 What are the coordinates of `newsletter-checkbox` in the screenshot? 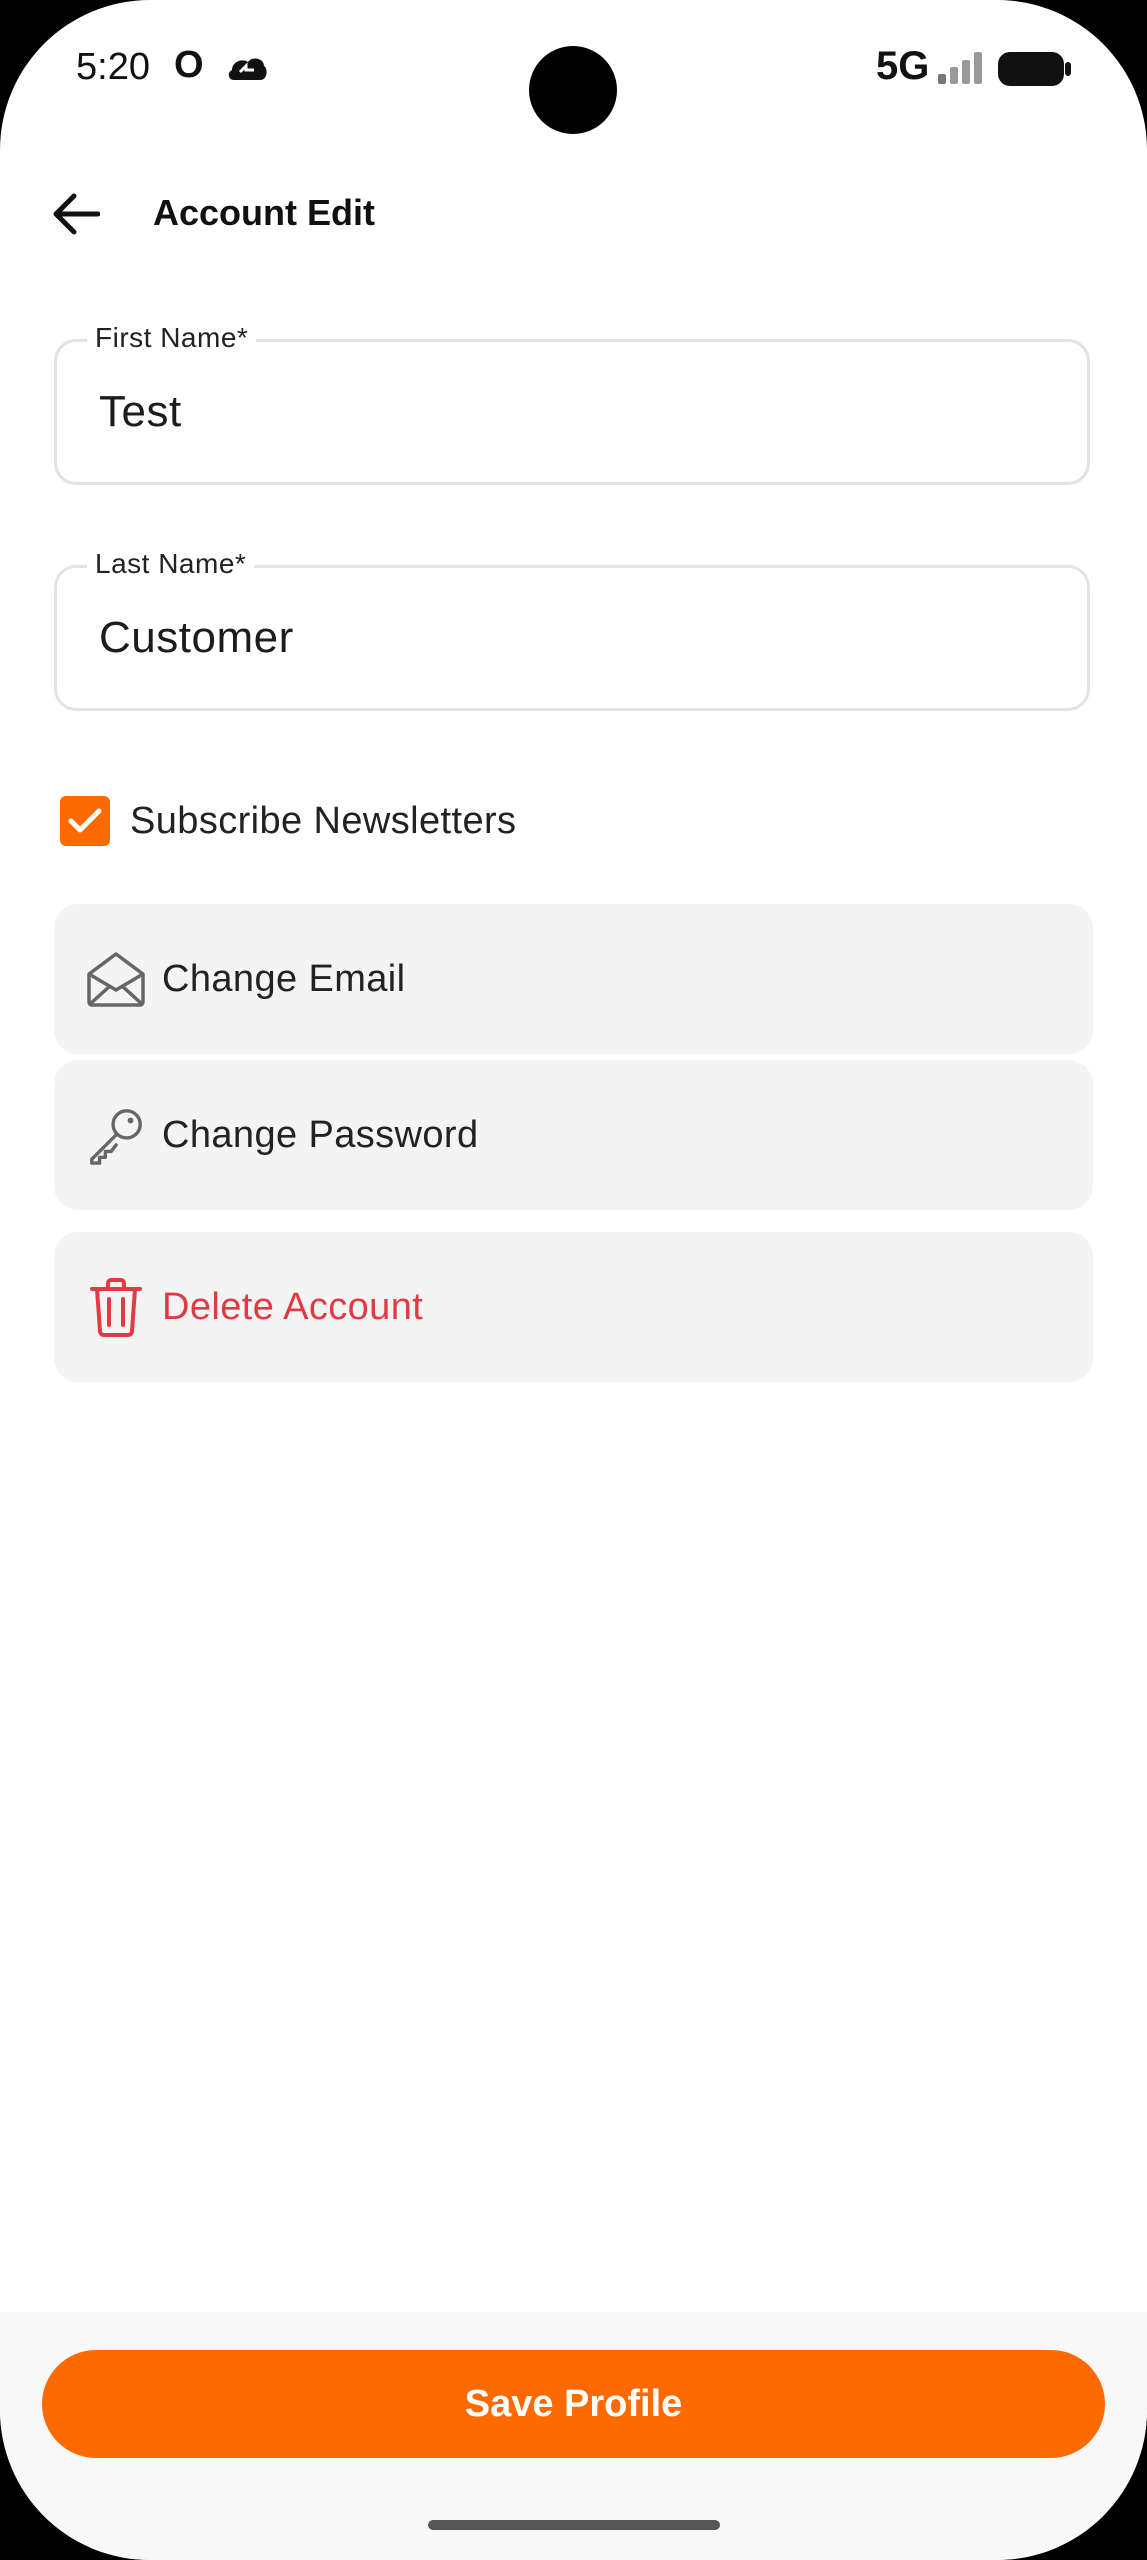 It's located at (85, 821).